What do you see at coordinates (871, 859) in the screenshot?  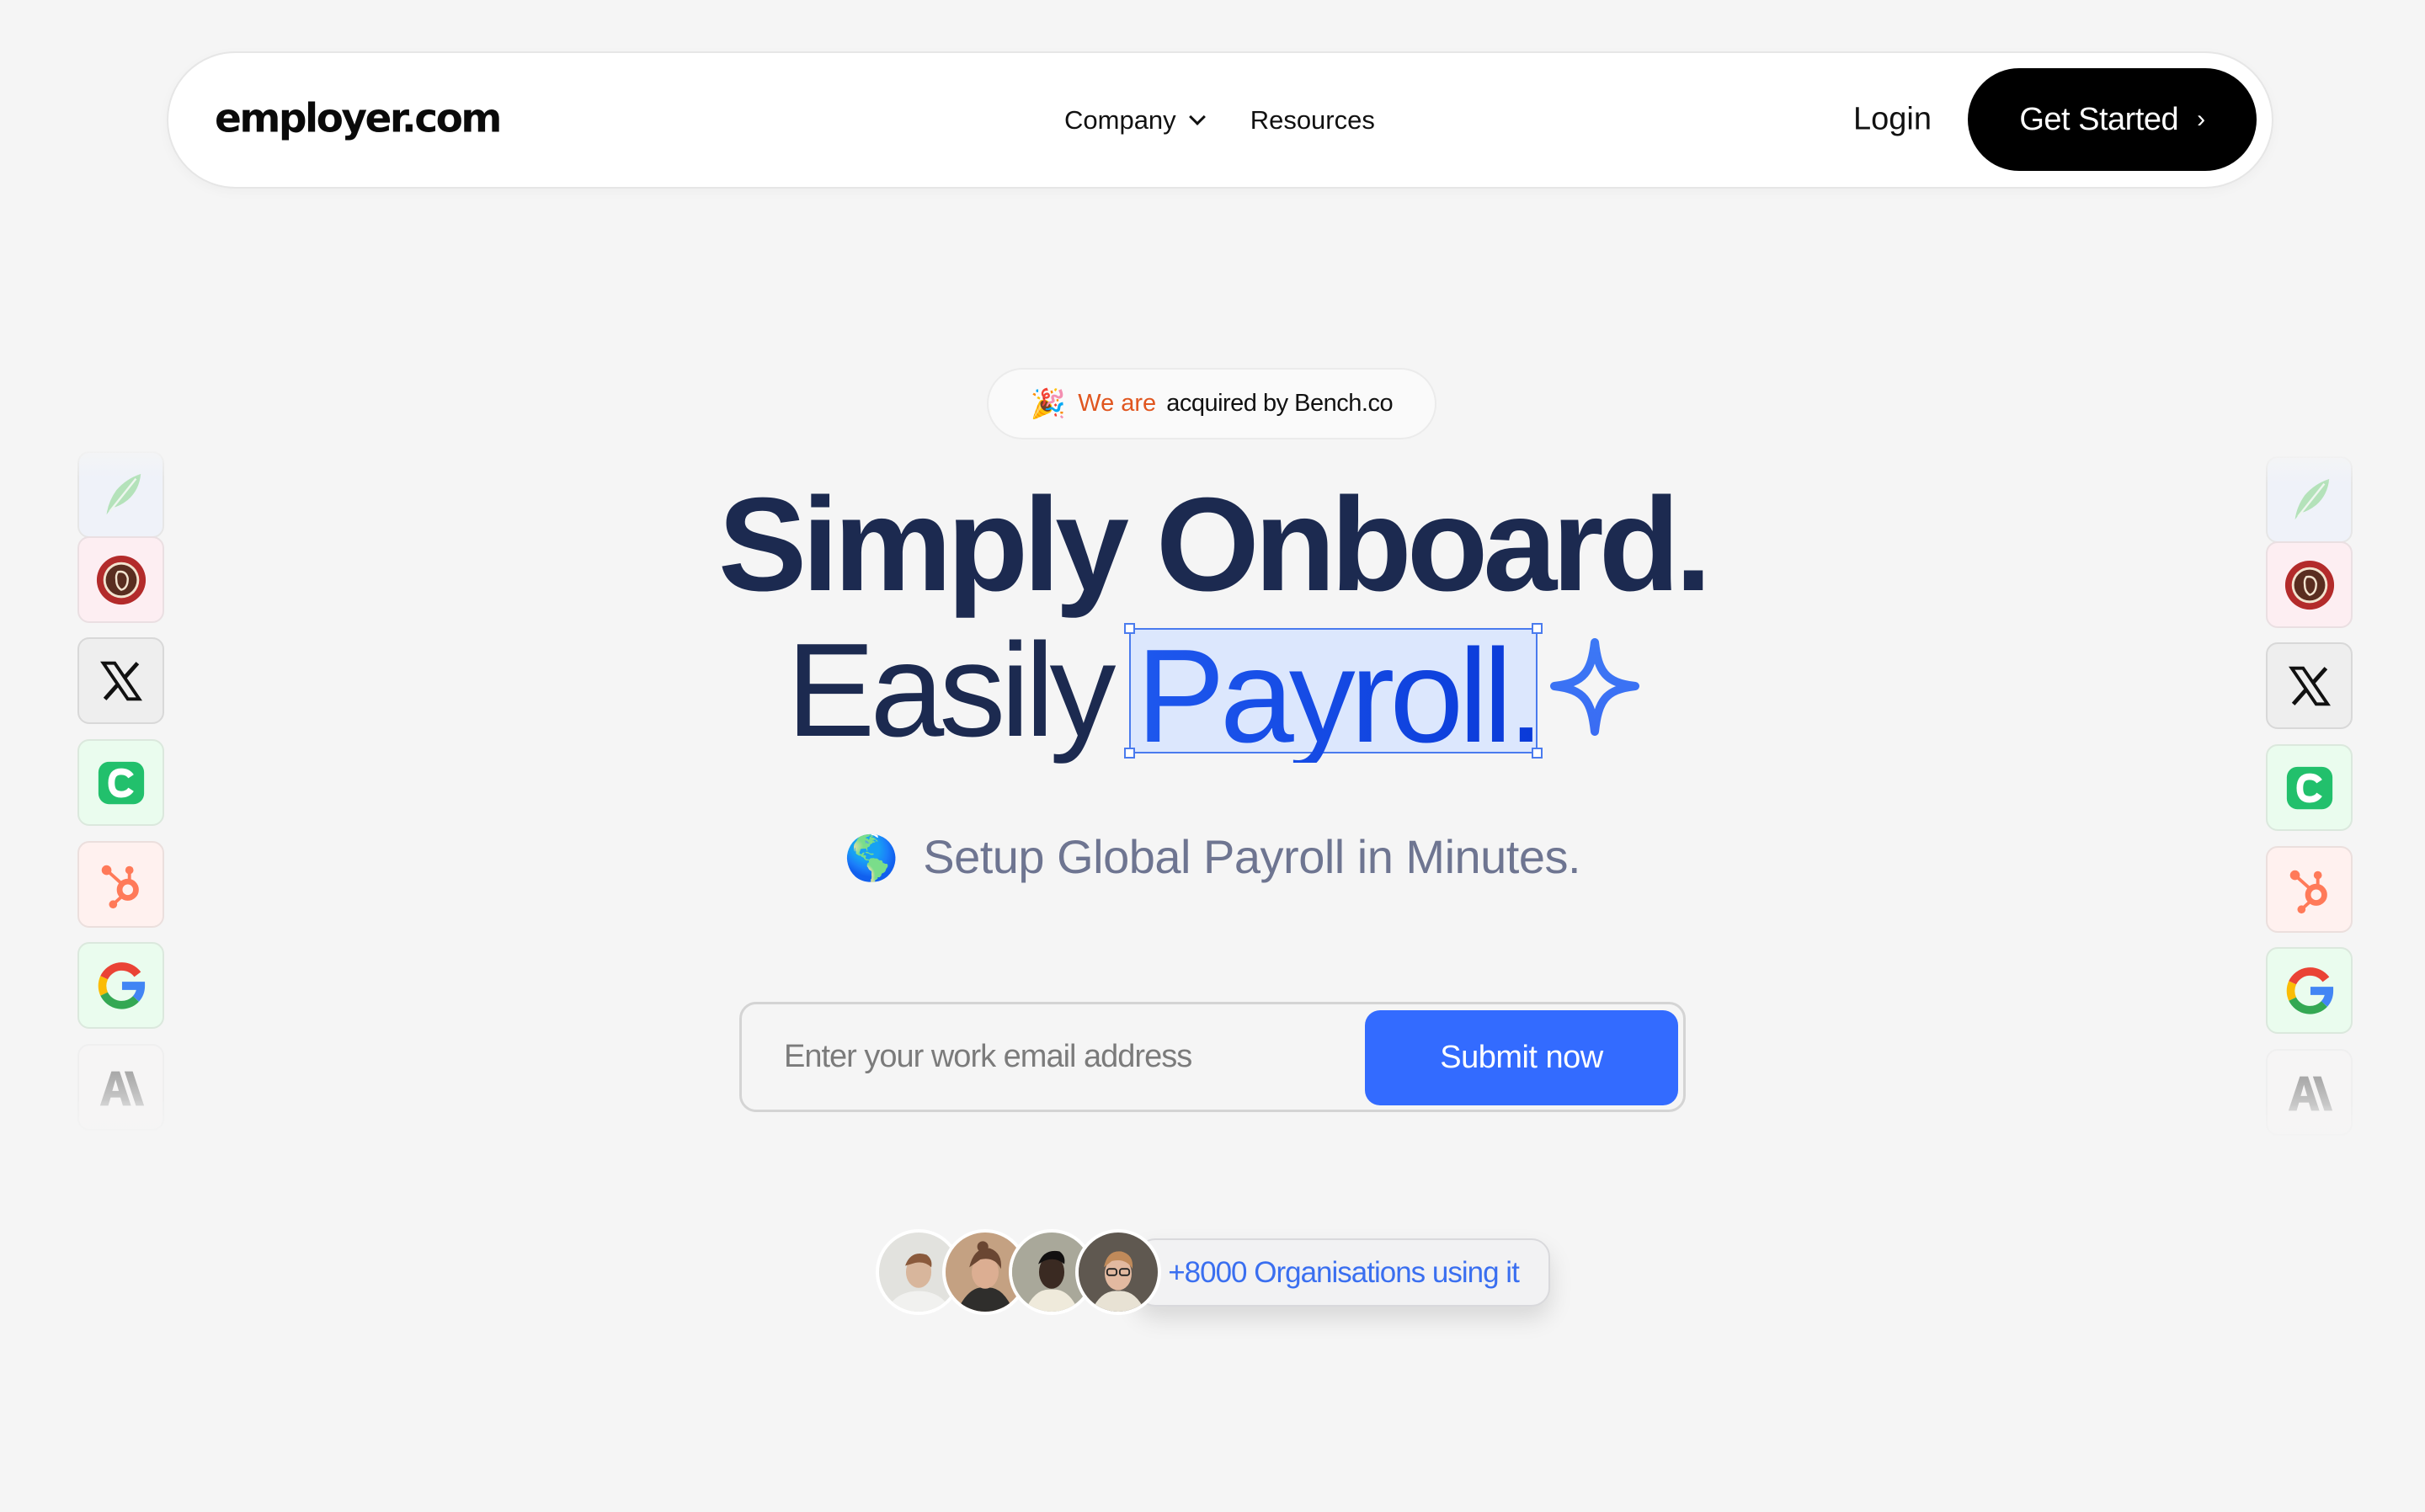 I see `globe-americas-icon: 🌎` at bounding box center [871, 859].